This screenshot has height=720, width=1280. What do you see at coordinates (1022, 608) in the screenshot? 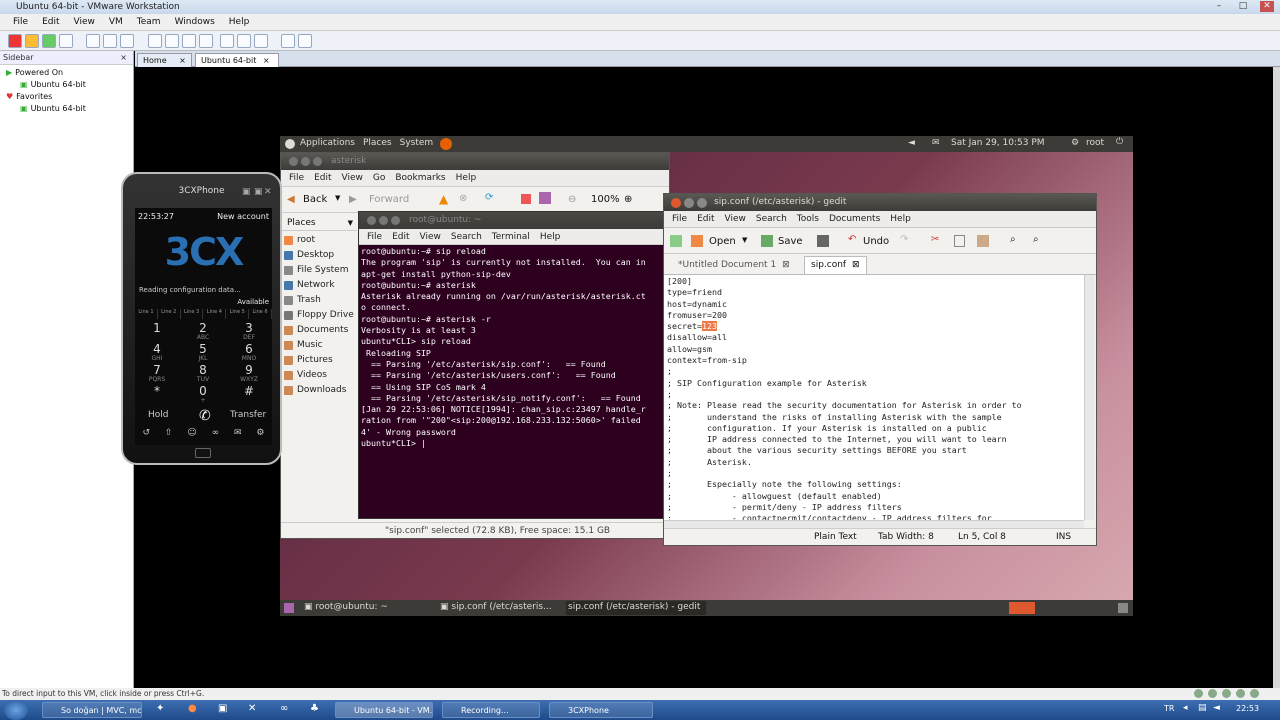
I see `workspace-switcher` at bounding box center [1022, 608].